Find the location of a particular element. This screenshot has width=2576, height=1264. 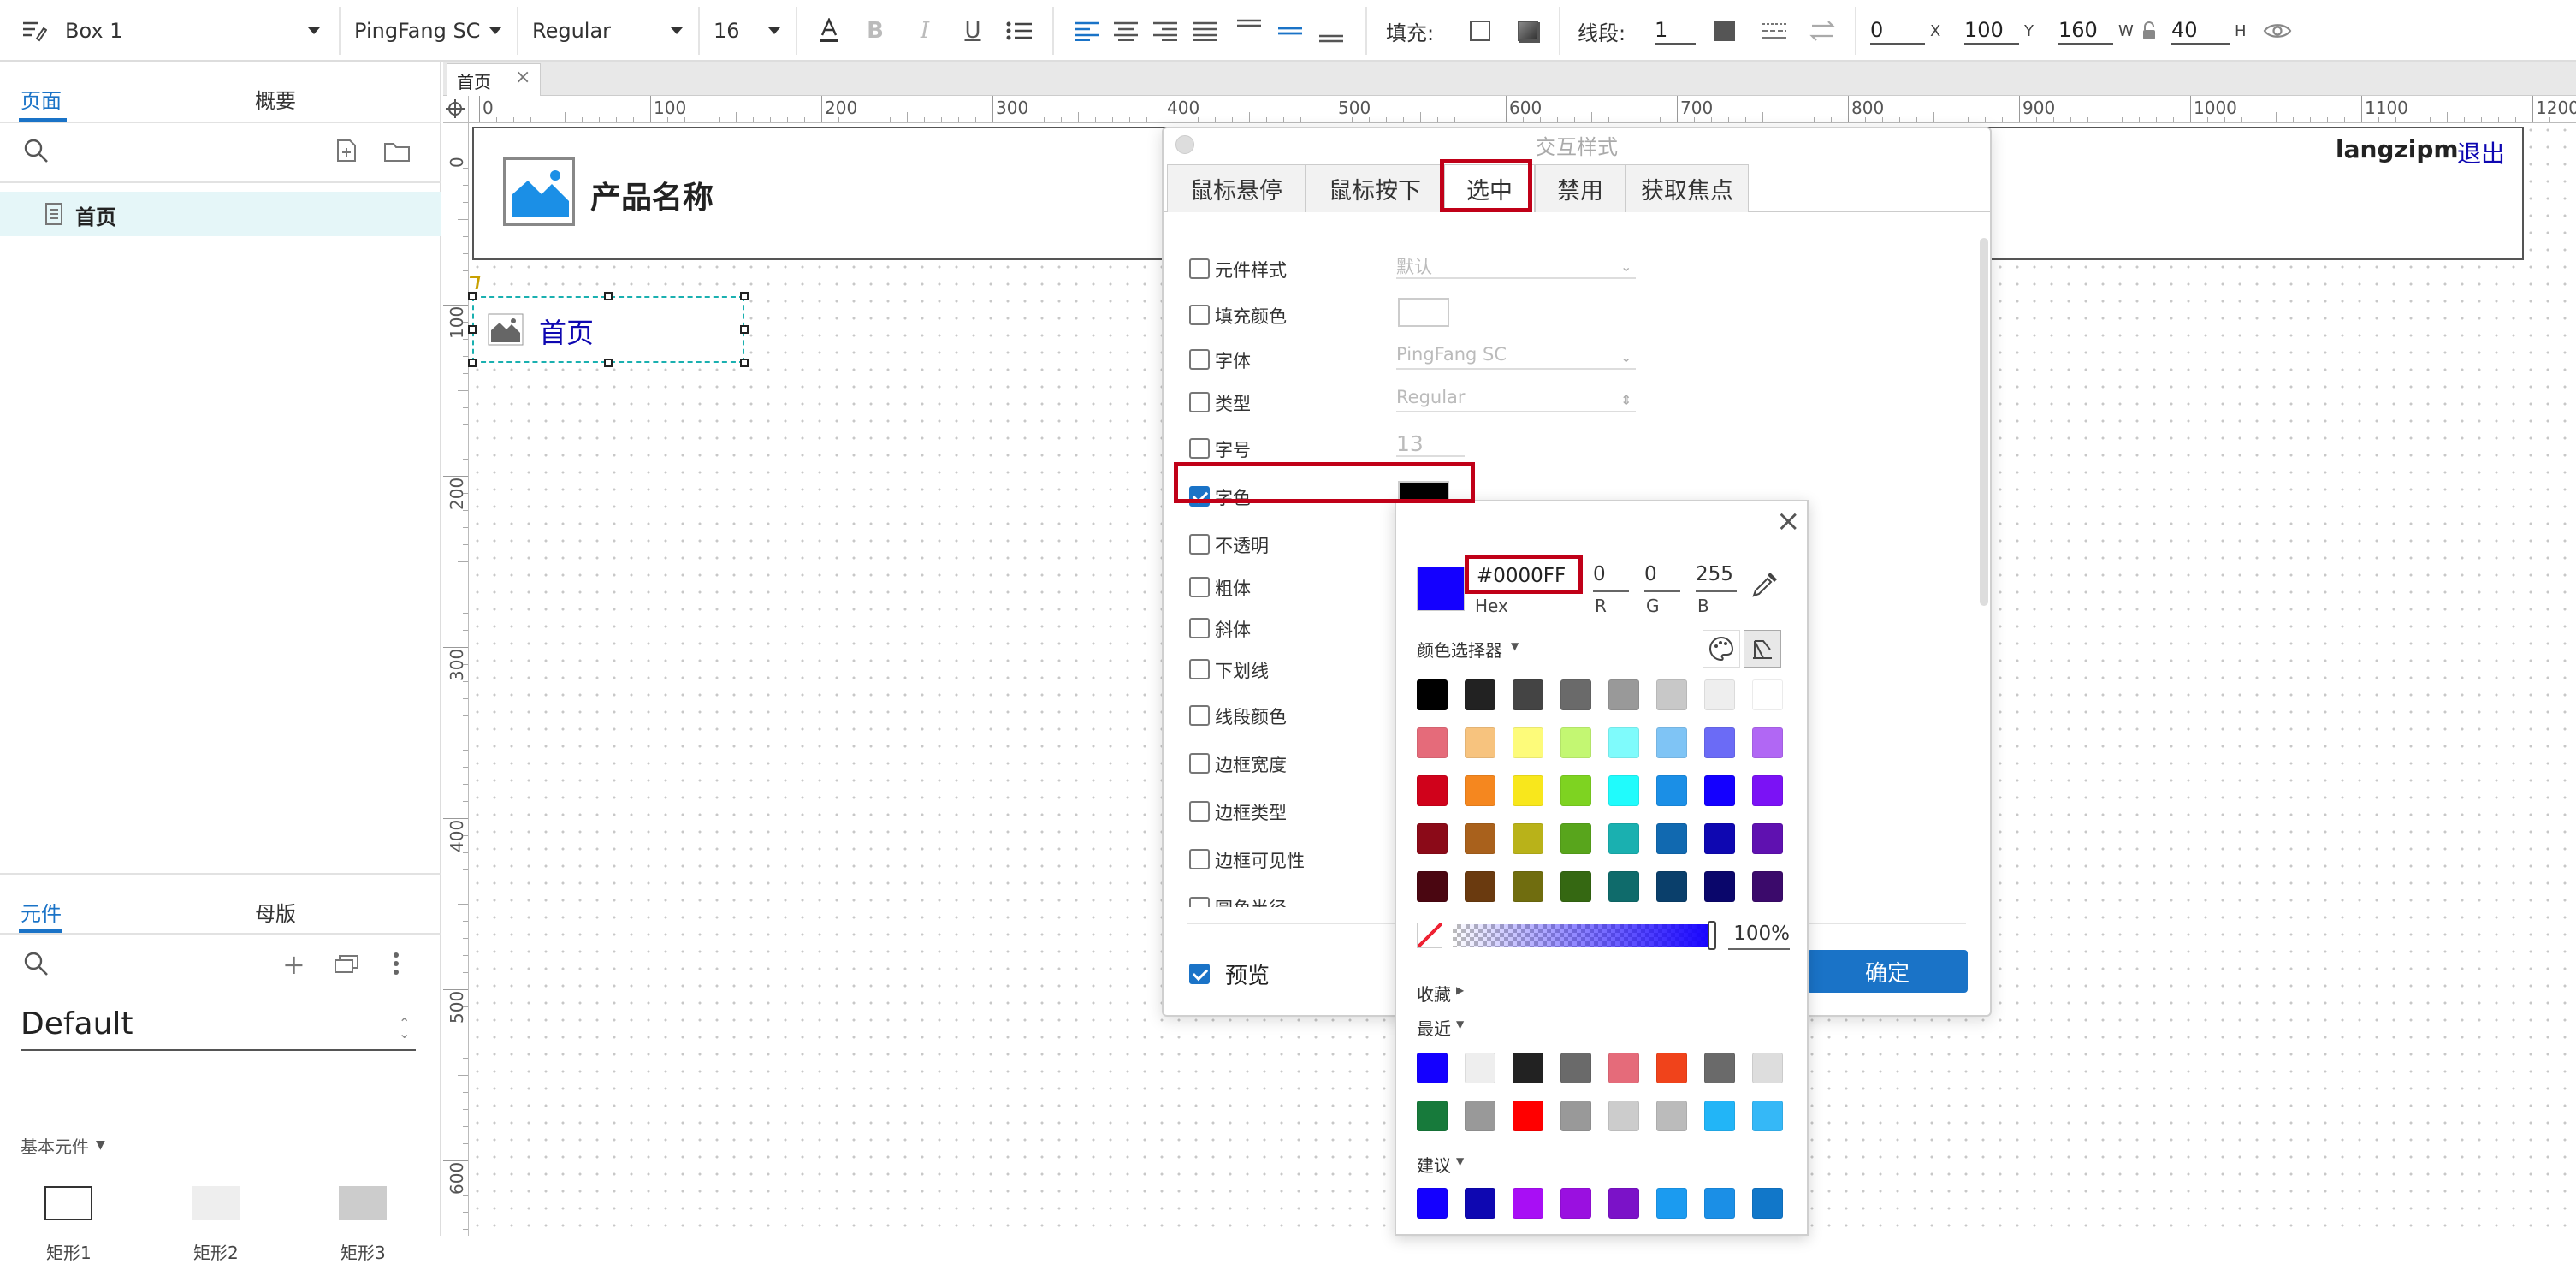

bold-icon: B is located at coordinates (875, 30).